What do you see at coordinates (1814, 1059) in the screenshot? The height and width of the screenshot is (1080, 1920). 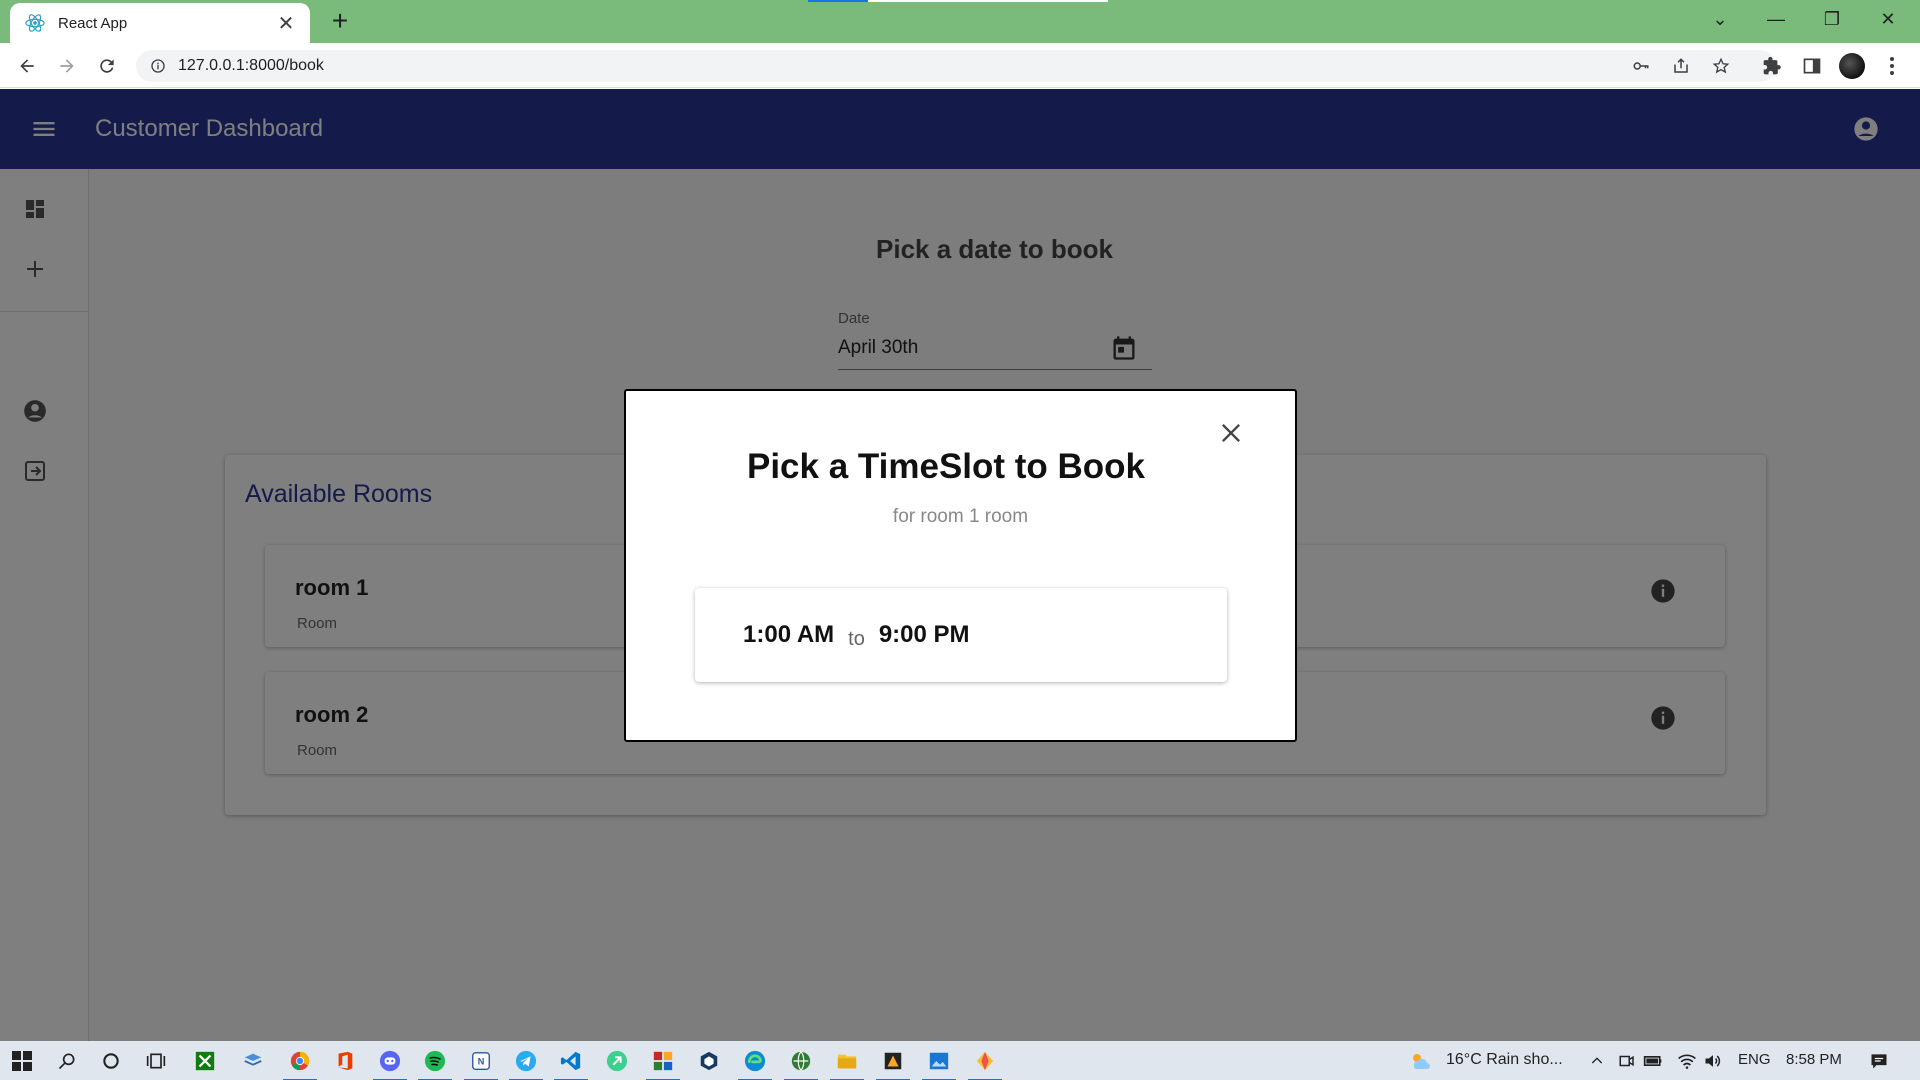 I see `clock: 8:58 PM` at bounding box center [1814, 1059].